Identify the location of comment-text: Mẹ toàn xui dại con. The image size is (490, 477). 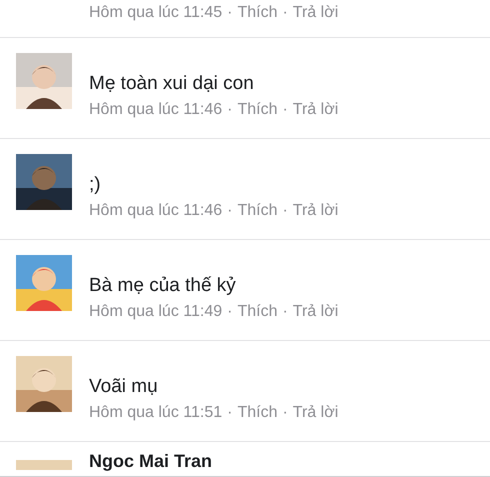
(172, 84).